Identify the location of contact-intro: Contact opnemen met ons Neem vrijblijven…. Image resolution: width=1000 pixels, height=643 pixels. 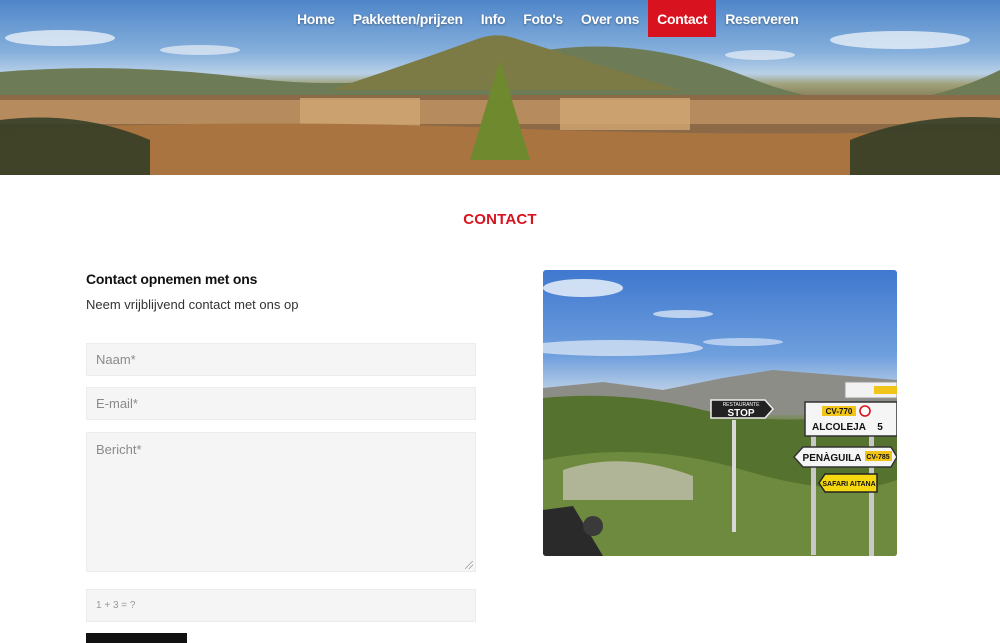
(281, 290).